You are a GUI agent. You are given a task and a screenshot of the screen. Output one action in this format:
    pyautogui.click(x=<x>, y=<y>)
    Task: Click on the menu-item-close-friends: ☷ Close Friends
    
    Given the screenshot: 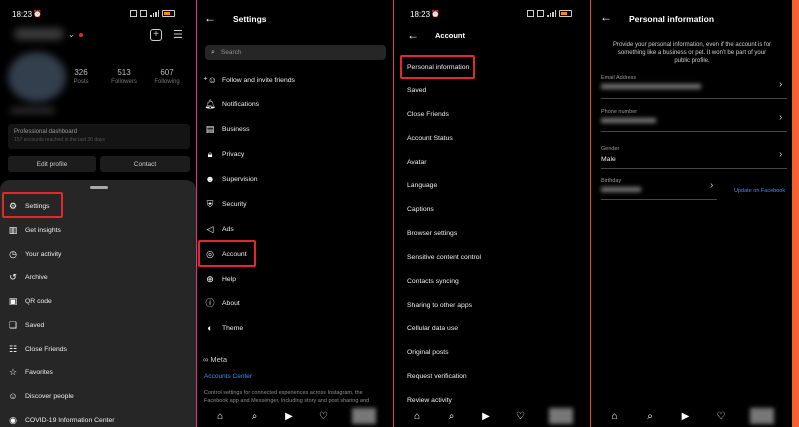 What is the action you would take?
    pyautogui.click(x=37, y=349)
    